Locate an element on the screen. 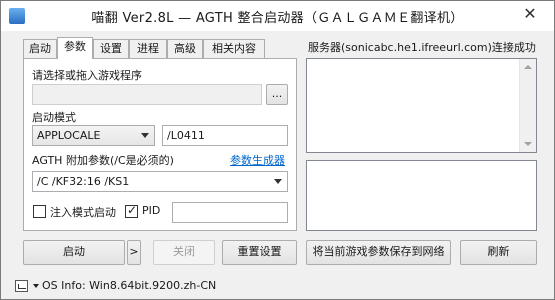 This screenshot has width=555, height=300. game-program-label: 请选择或拖入游戏程序 is located at coordinates (87, 75).